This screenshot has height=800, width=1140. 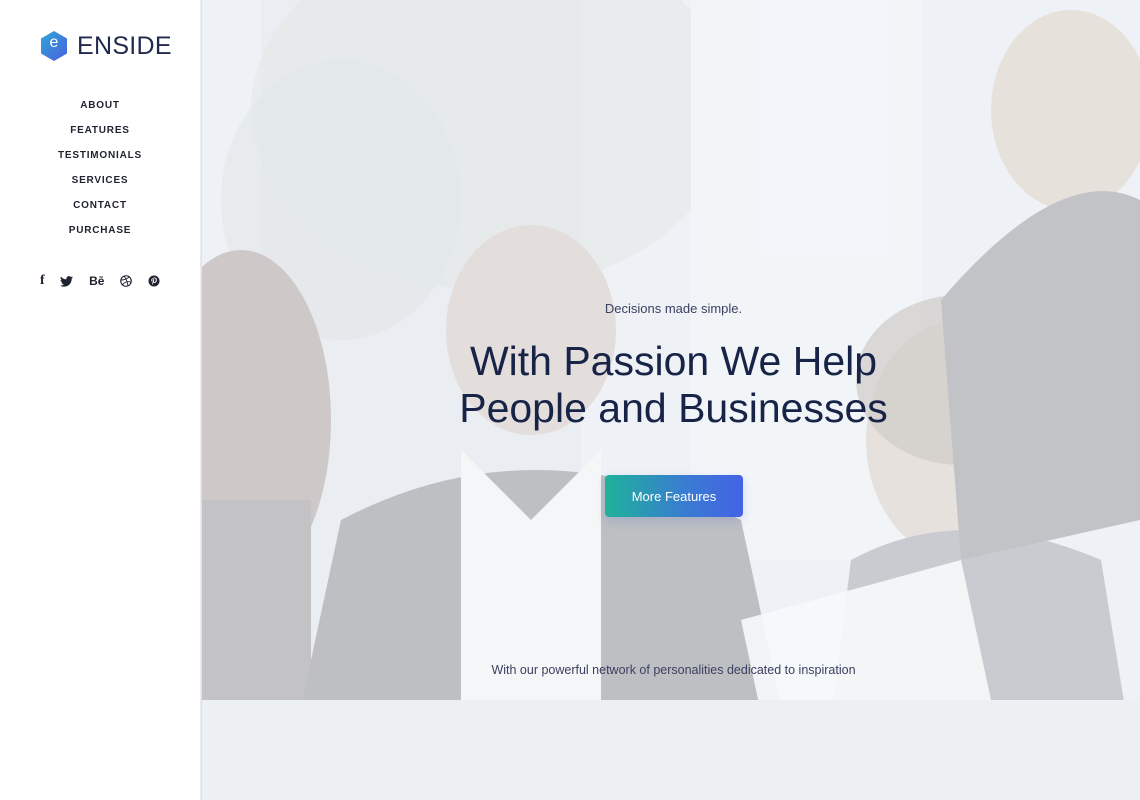 I want to click on nav-item-features: FEATURES, so click(x=100, y=133).